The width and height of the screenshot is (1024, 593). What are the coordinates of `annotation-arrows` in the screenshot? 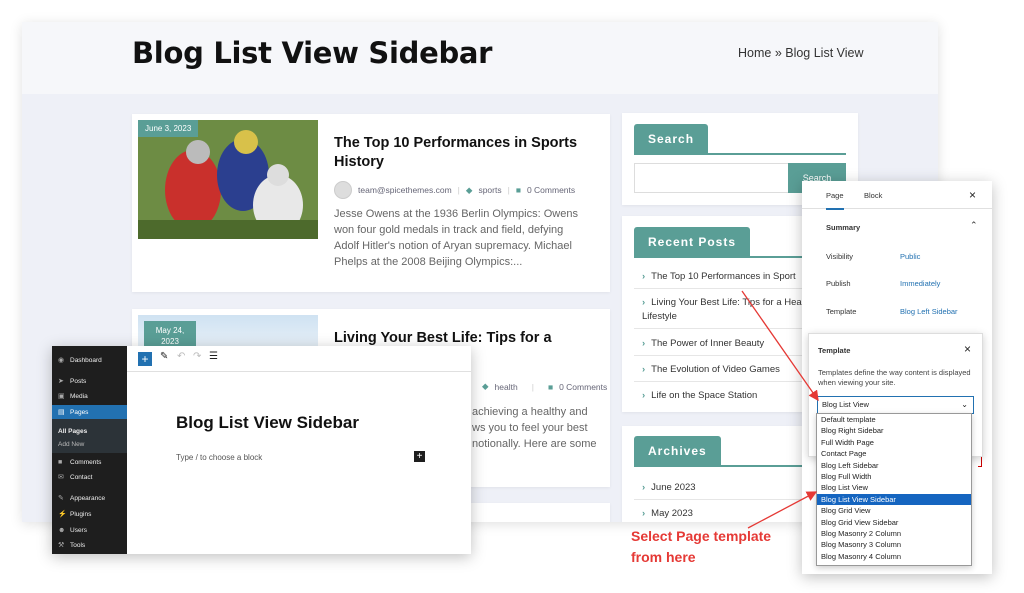 It's located at (780, 409).